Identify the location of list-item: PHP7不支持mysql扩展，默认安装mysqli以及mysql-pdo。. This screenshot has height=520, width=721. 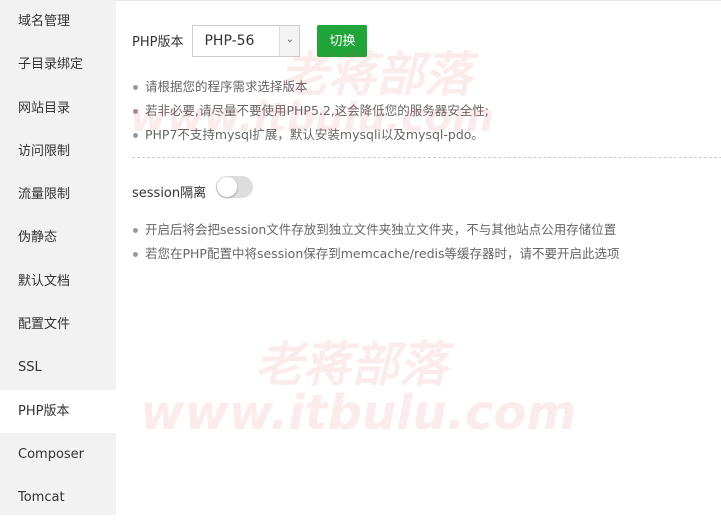
(310, 135).